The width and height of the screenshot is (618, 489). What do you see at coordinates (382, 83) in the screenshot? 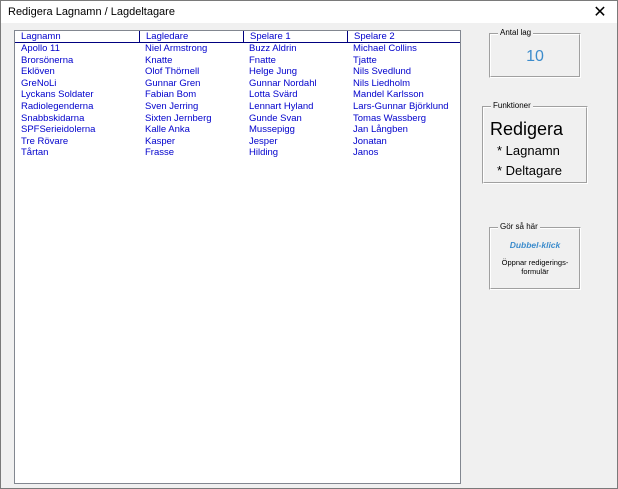
I see `cell-spelare-2: Nils Liedholm` at bounding box center [382, 83].